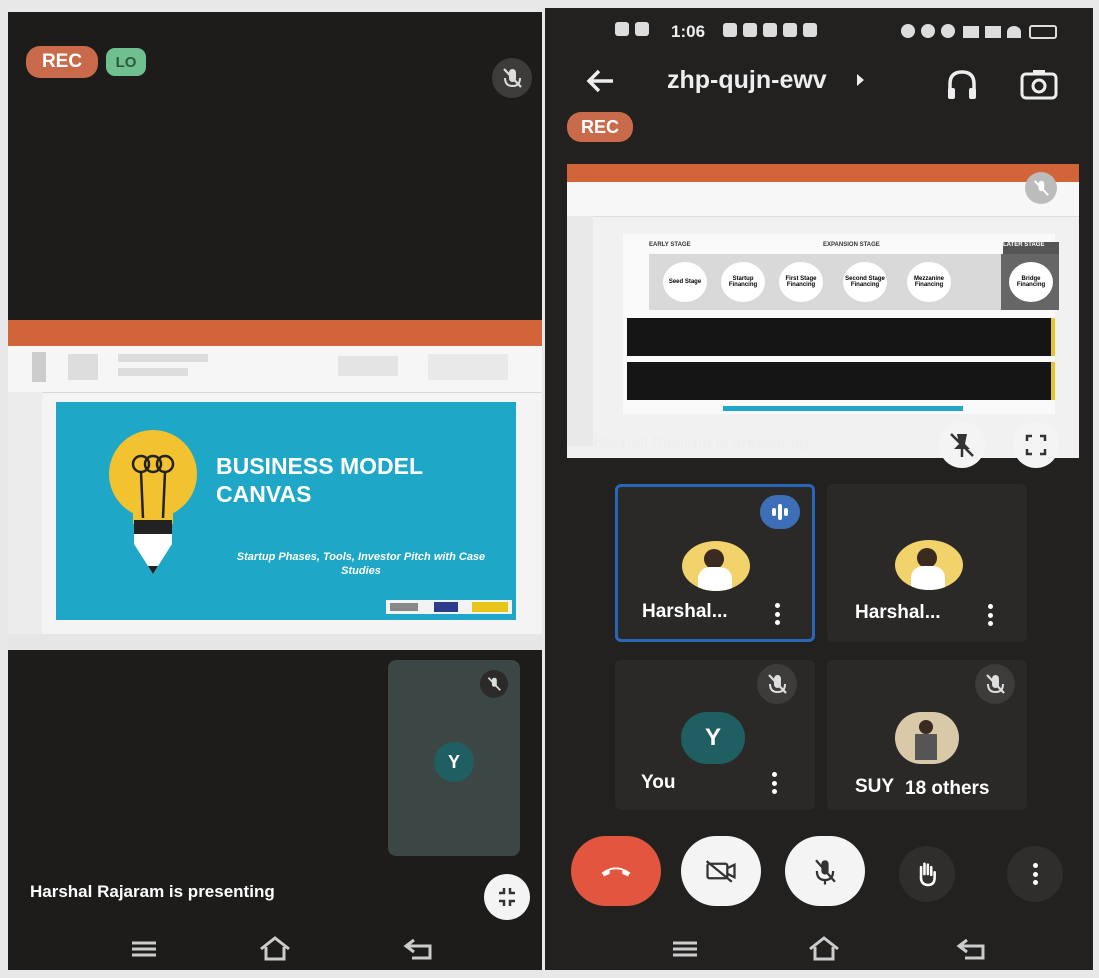 This screenshot has height=978, width=1099. What do you see at coordinates (1031, 282) in the screenshot?
I see `step-circle: Bridge Financing` at bounding box center [1031, 282].